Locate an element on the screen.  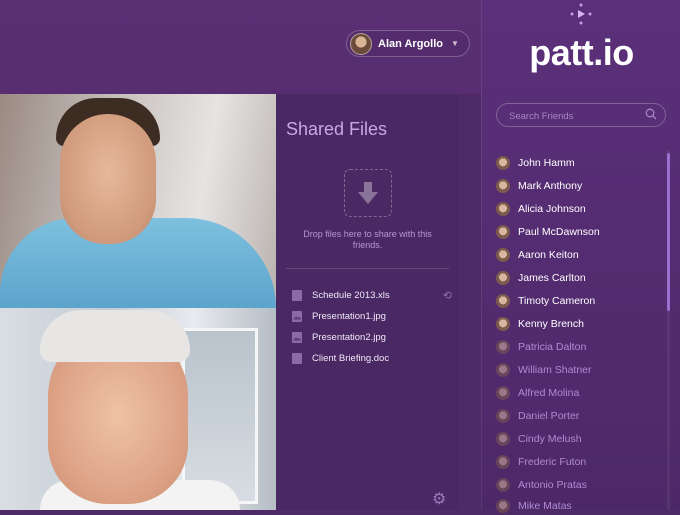
friend-name: Patricia Dalton is located at coordinates (552, 347).